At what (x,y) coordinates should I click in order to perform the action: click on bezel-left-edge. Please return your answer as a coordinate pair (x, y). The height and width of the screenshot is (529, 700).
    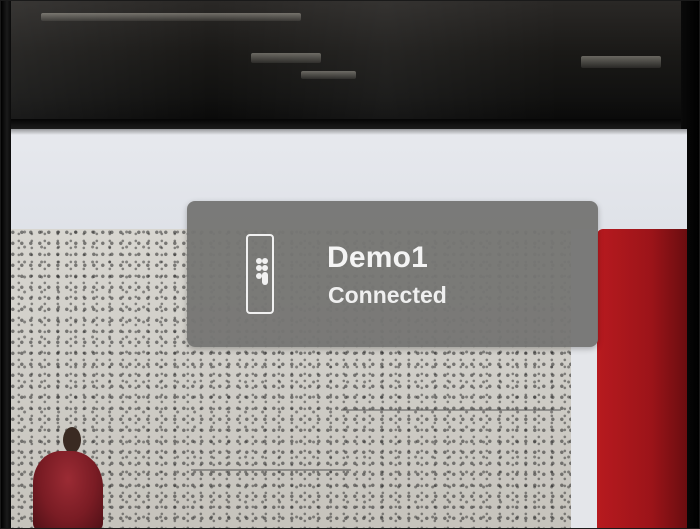
    Looking at the image, I should click on (6, 264).